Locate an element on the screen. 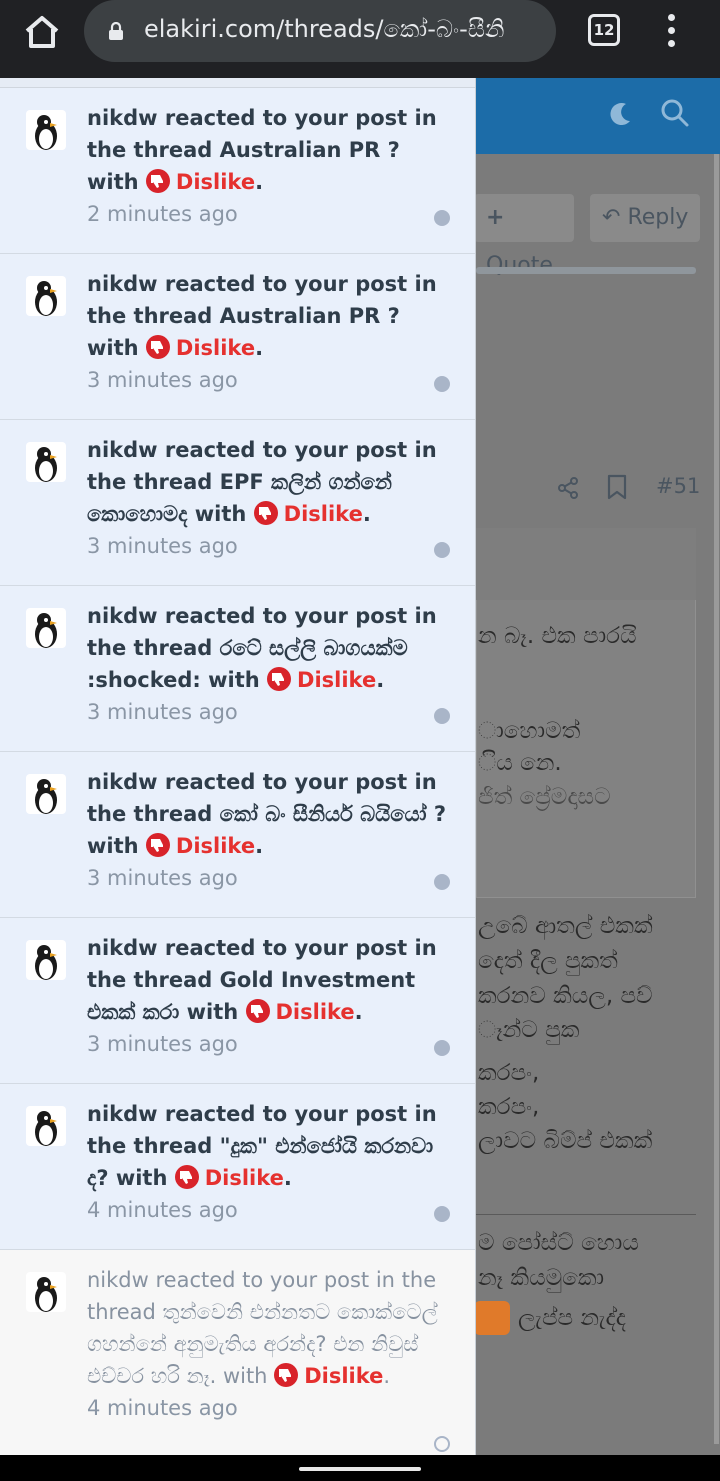 Image resolution: width=720 pixels, height=1481 pixels. system-nav-bar is located at coordinates (360, 1468).